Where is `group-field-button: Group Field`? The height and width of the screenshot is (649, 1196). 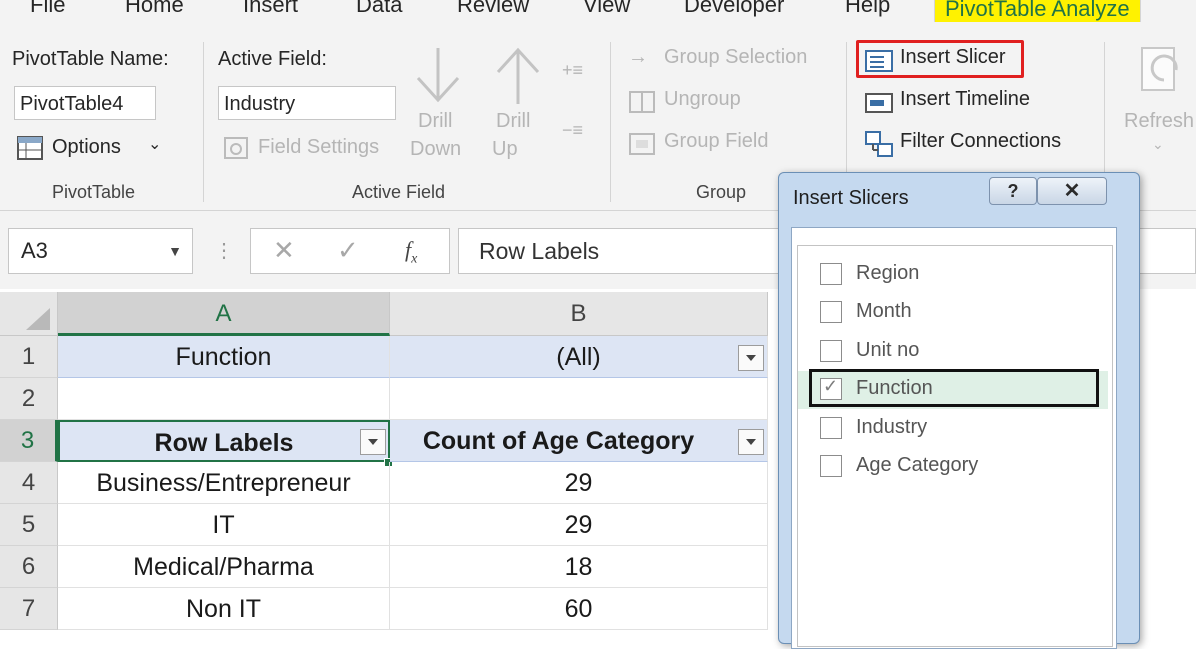 group-field-button: Group Field is located at coordinates (728, 144).